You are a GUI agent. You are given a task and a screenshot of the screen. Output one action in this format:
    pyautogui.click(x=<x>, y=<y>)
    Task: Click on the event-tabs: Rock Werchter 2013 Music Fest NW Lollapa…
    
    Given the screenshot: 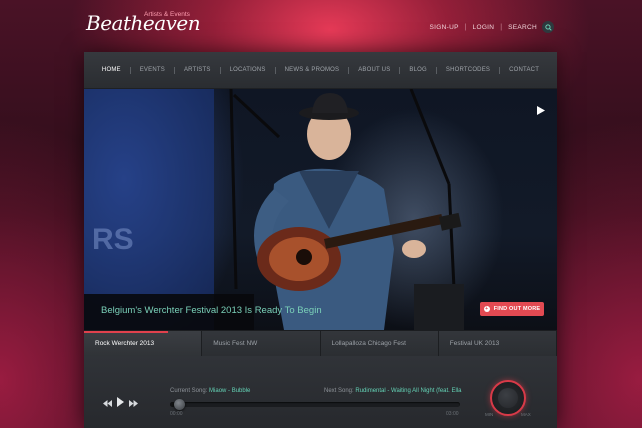 What is the action you would take?
    pyautogui.click(x=320, y=343)
    